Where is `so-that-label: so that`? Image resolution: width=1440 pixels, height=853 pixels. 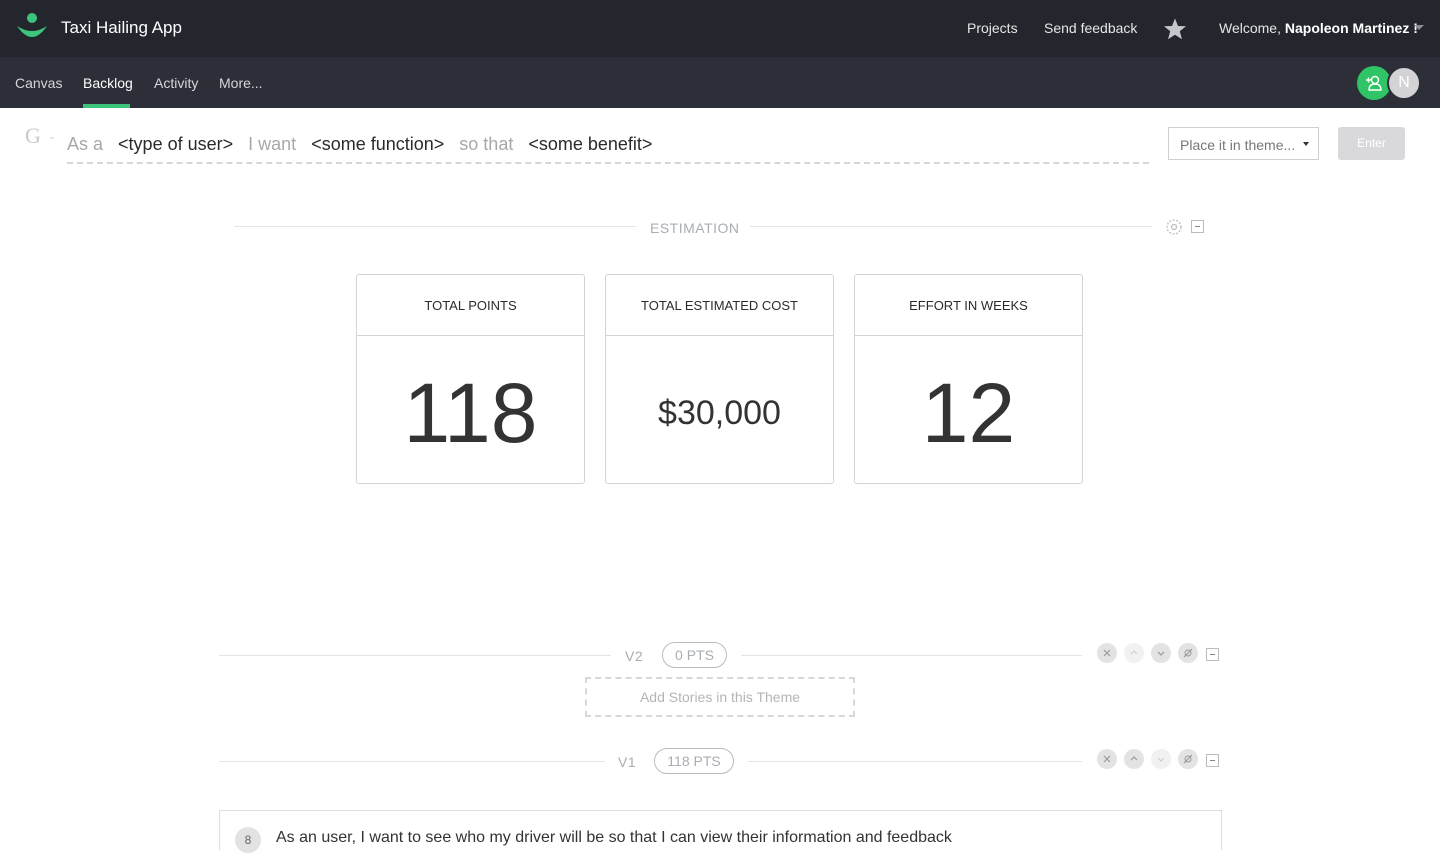 so-that-label: so that is located at coordinates (486, 144).